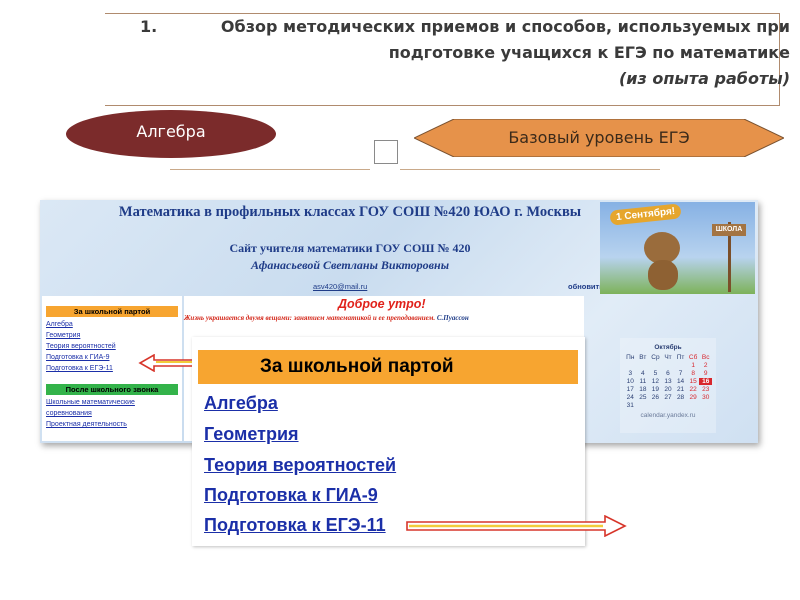 The width and height of the screenshot is (800, 600). I want to click on calendar-day: 21, so click(680, 389).